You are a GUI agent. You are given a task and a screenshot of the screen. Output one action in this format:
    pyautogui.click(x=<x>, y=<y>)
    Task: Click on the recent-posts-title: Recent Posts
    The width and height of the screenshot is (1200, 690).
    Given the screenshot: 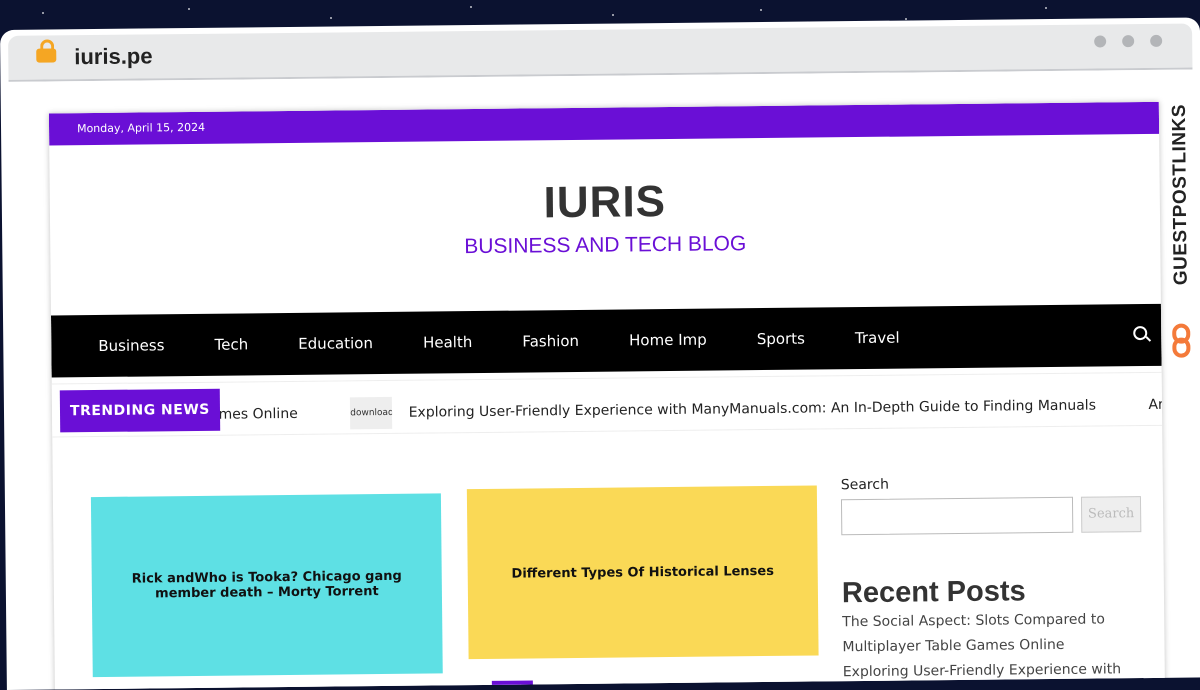 What is the action you would take?
    pyautogui.click(x=933, y=592)
    